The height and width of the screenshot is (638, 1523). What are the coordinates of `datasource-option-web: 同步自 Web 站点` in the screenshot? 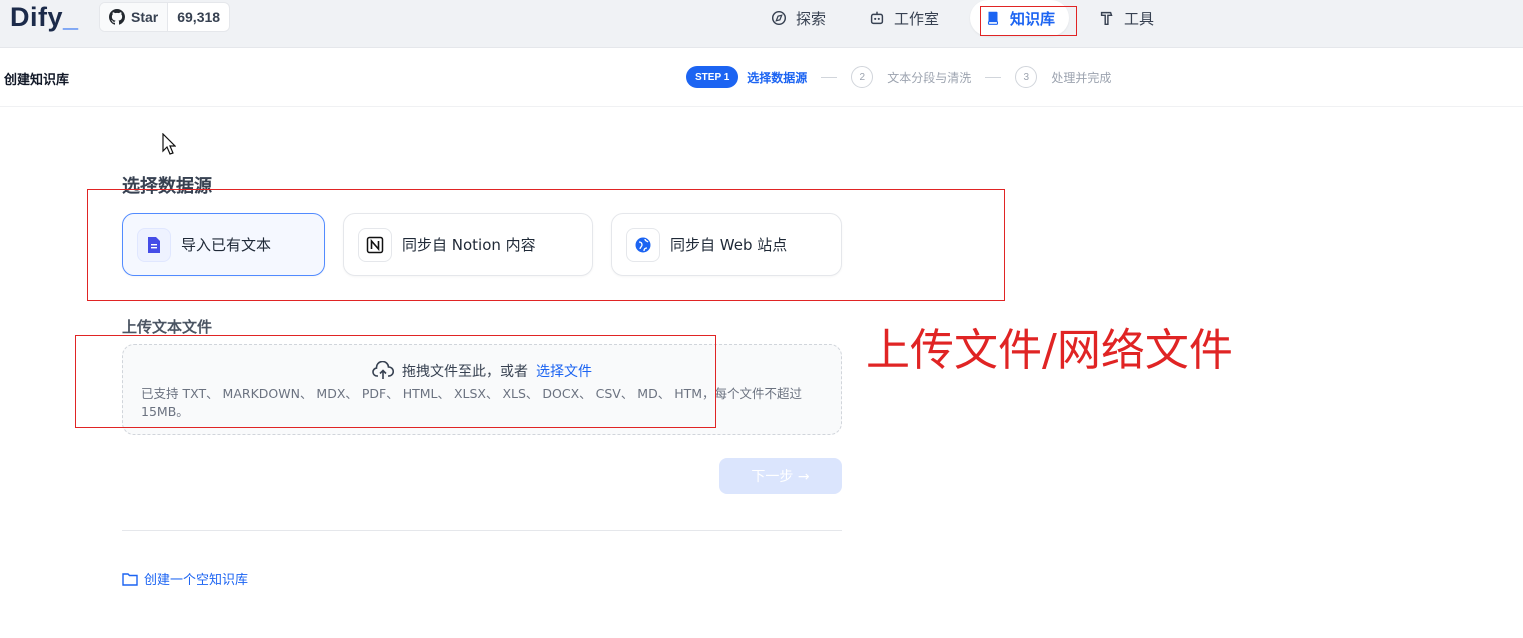 It's located at (726, 244).